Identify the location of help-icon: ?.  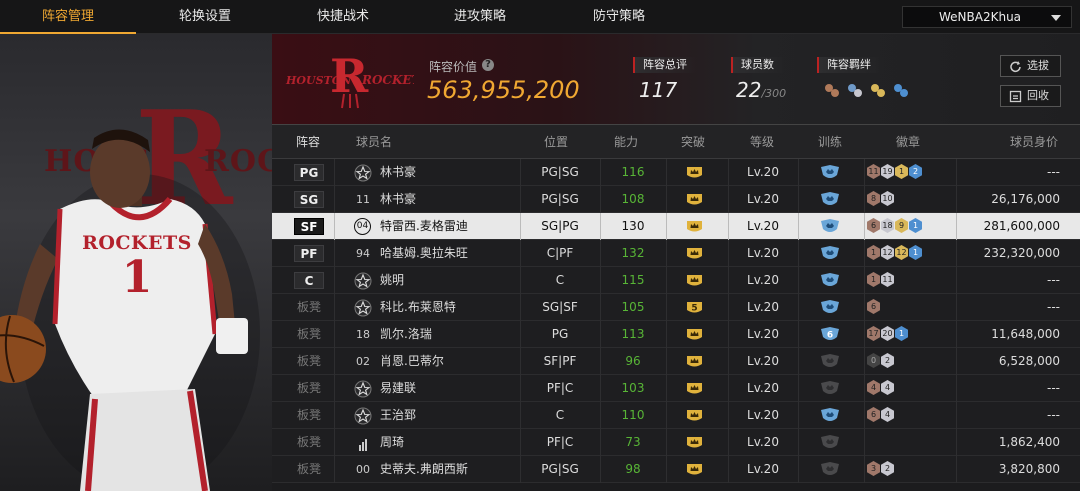
(488, 65).